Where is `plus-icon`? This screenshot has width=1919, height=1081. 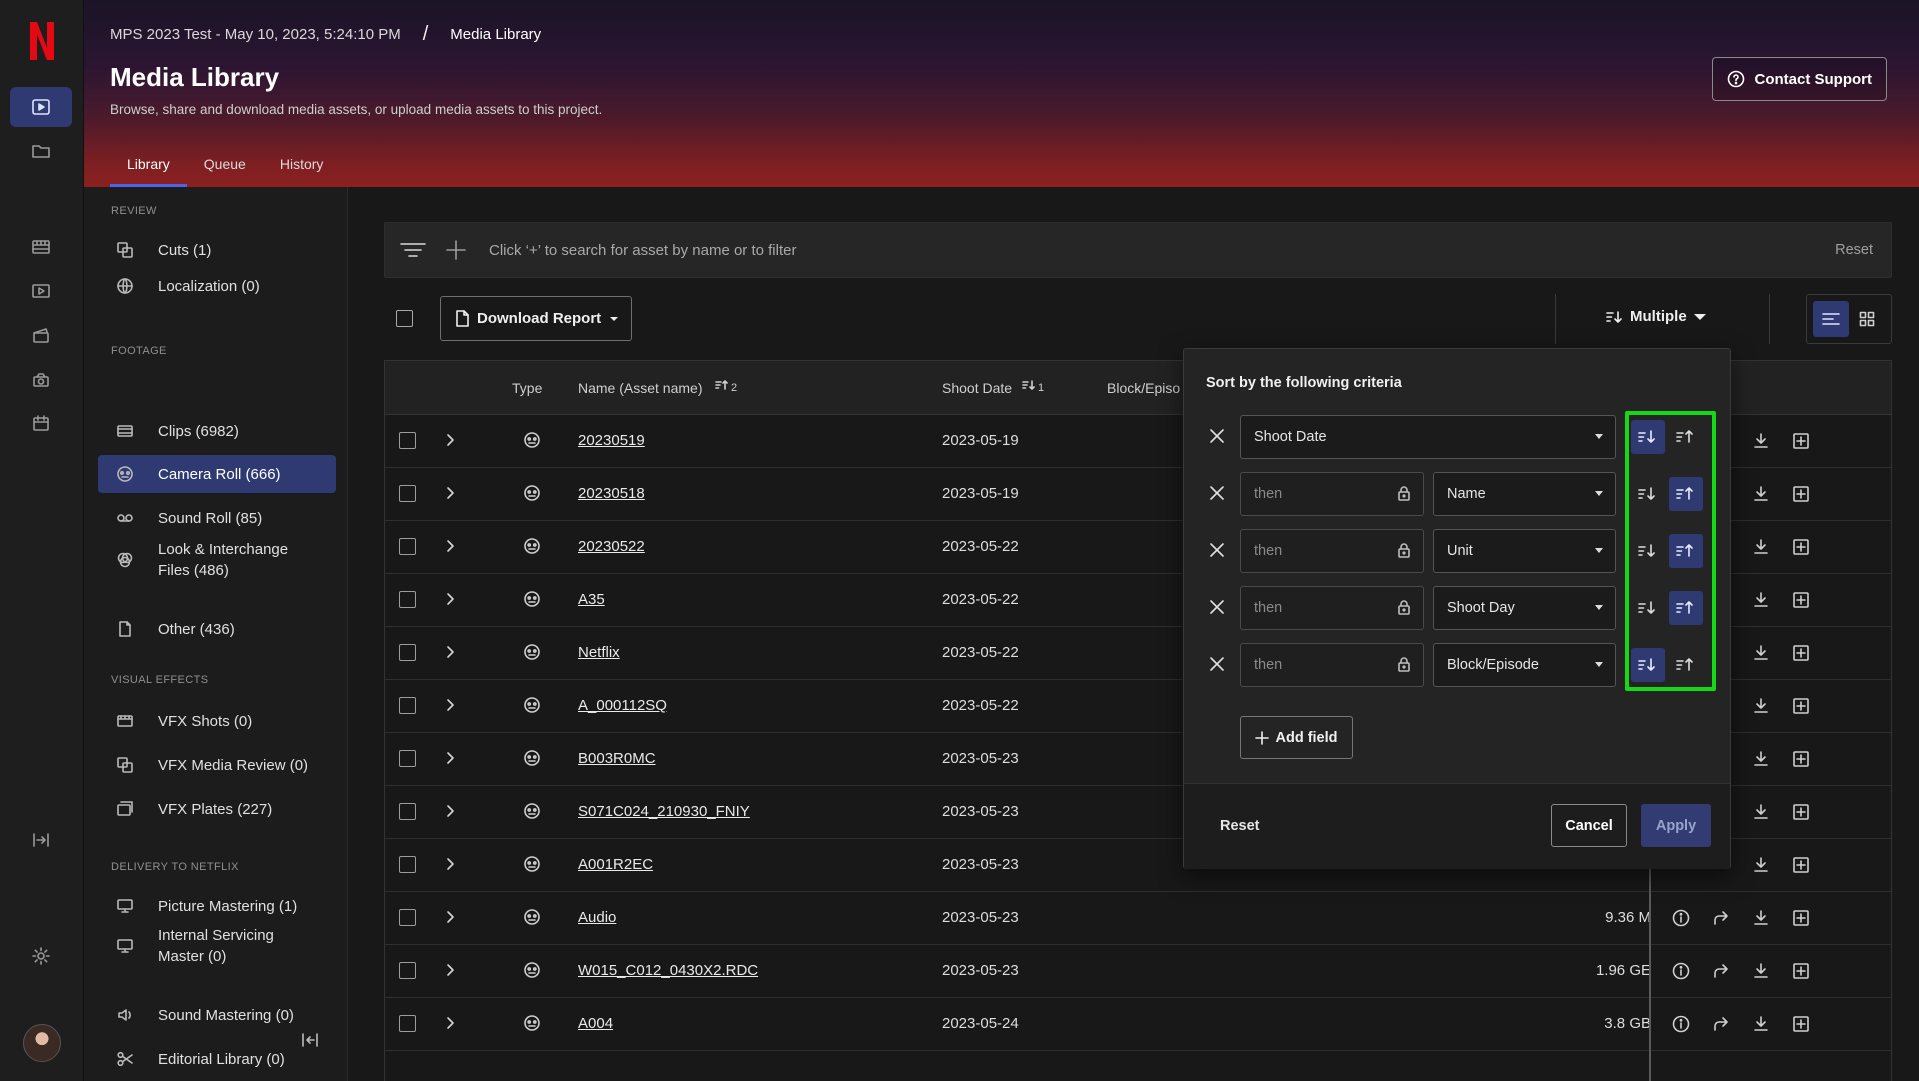
plus-icon is located at coordinates (456, 250).